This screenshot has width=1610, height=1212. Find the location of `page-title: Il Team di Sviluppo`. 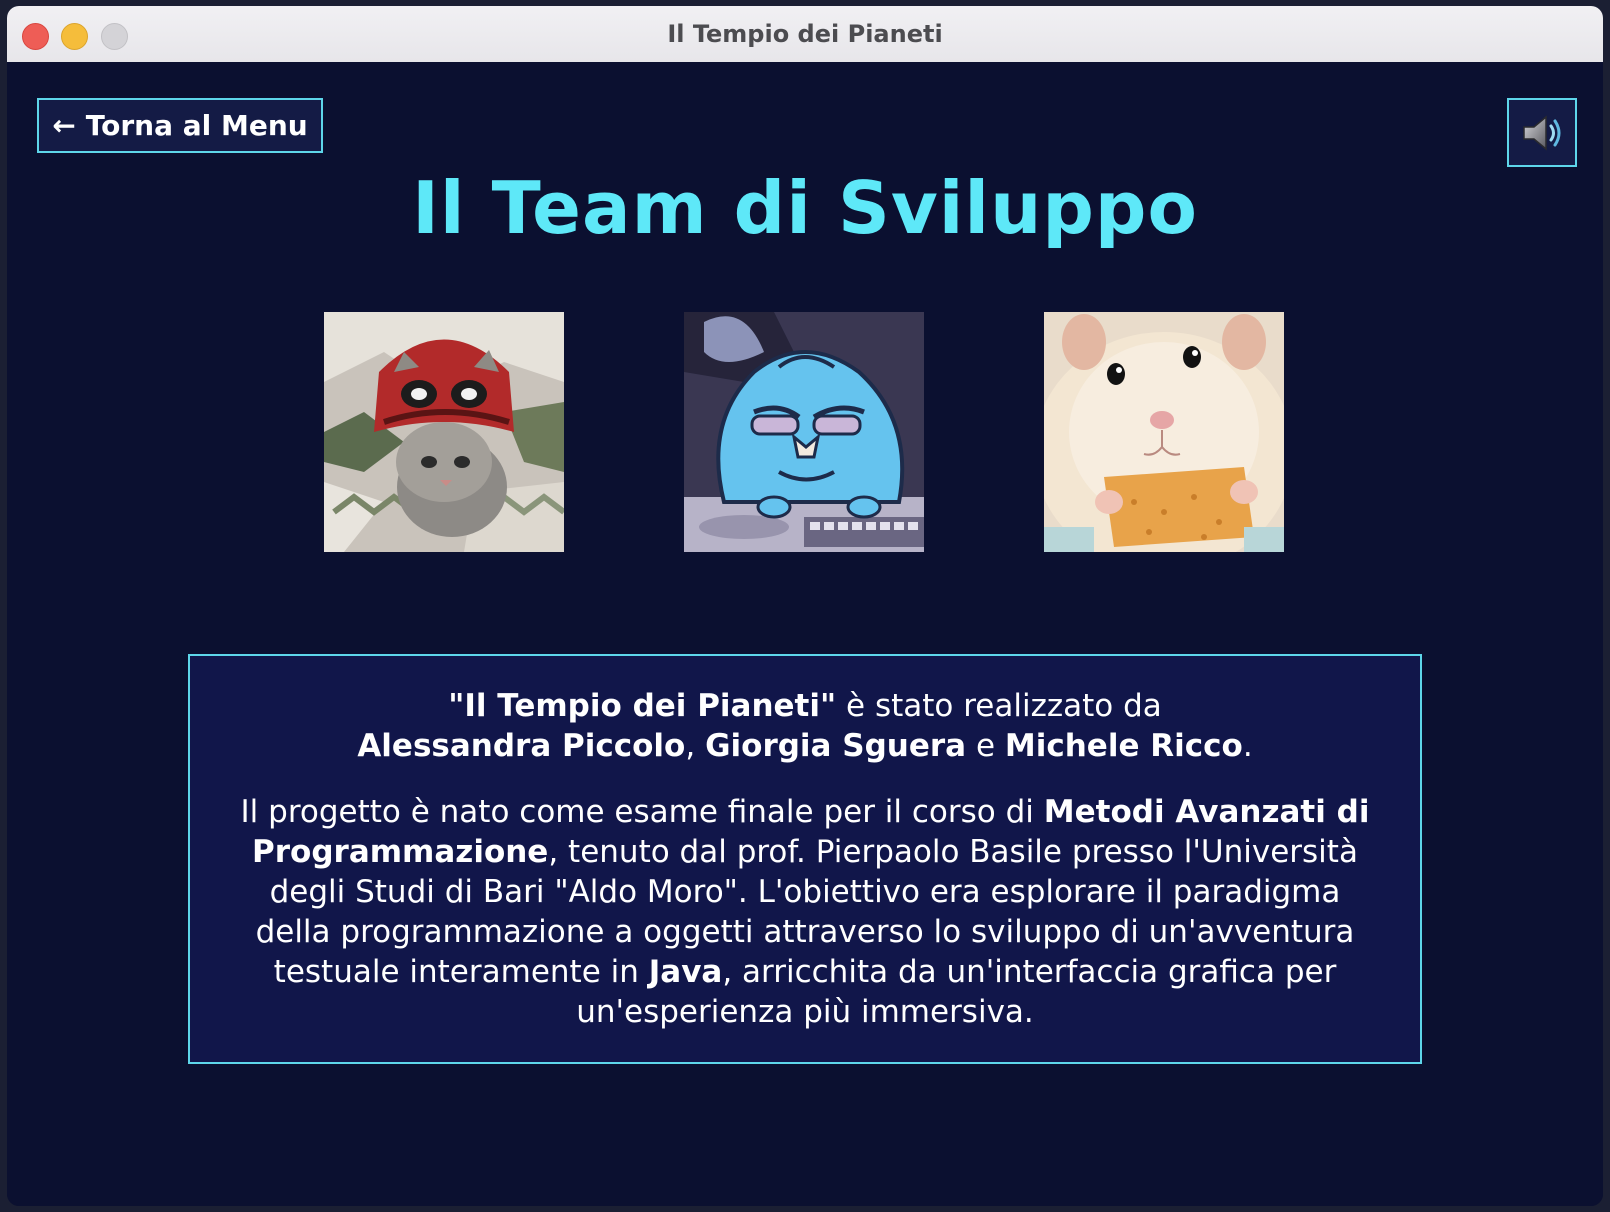

page-title: Il Team di Sviluppo is located at coordinates (805, 208).